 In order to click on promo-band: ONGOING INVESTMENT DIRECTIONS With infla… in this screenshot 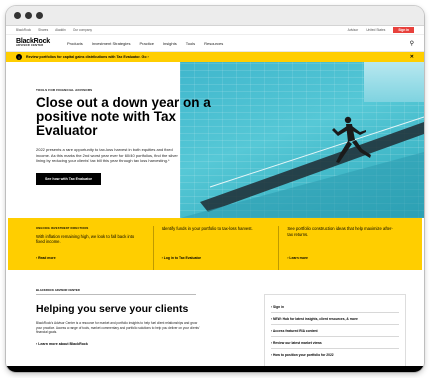, I will do `click(215, 244)`.